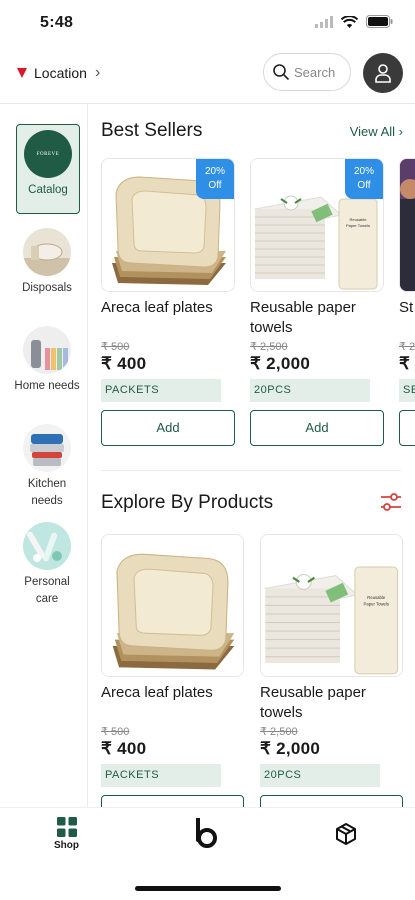 This screenshot has height=900, width=415. Describe the element at coordinates (66, 827) in the screenshot. I see `grid-icon` at that location.